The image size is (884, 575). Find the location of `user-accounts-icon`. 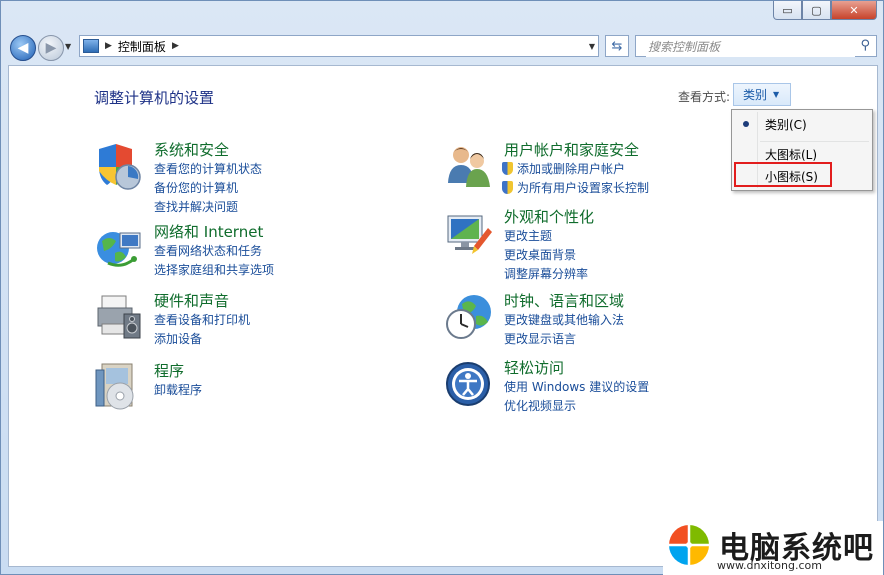

user-accounts-icon is located at coordinates (469, 166).